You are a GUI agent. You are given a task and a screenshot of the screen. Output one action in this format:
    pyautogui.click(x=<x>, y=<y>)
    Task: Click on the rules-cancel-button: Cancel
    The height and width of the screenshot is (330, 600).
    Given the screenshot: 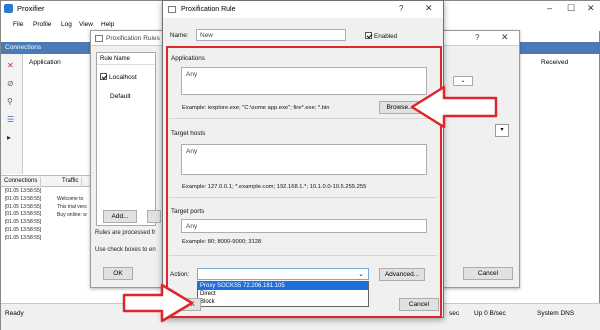 What is the action you would take?
    pyautogui.click(x=488, y=273)
    